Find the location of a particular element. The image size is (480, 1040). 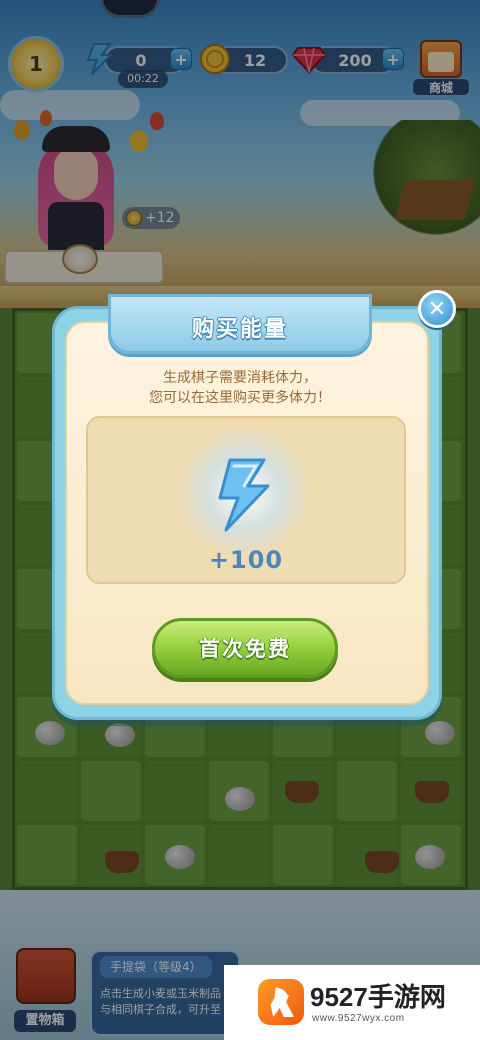

dialog-title-banner: 购买能量 is located at coordinates (240, 324).